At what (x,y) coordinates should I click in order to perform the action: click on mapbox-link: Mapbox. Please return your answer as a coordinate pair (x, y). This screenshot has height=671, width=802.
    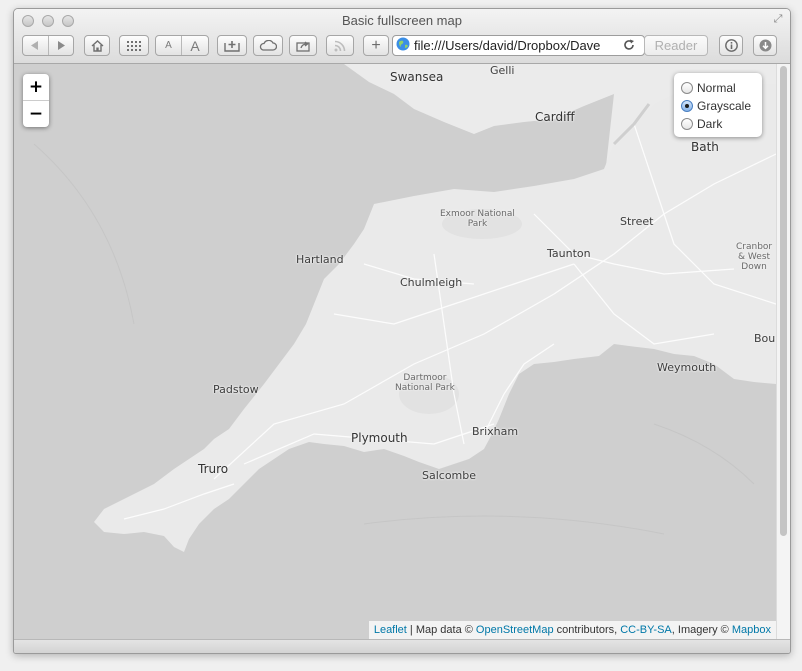
    Looking at the image, I should click on (751, 630).